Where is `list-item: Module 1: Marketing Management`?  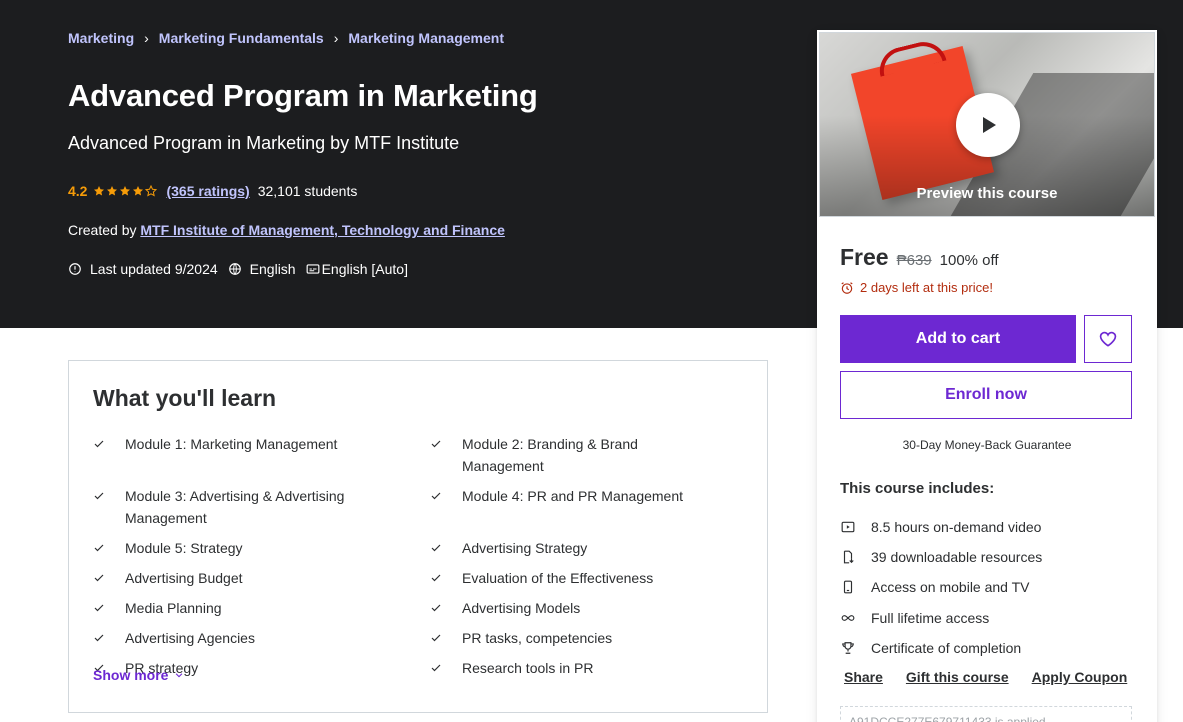
list-item: Module 1: Marketing Management is located at coordinates (261, 455).